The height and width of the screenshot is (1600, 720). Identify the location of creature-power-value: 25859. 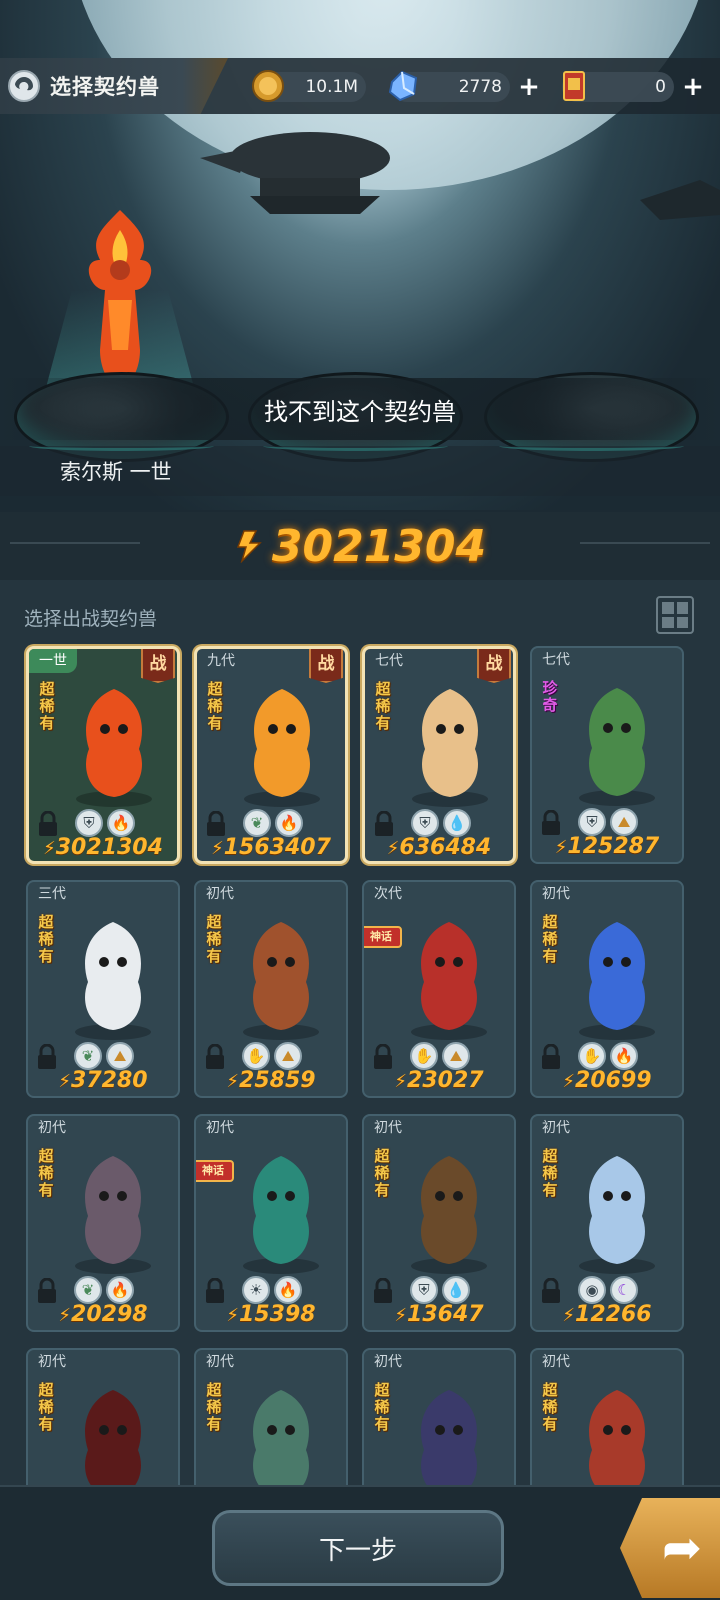
(277, 1080).